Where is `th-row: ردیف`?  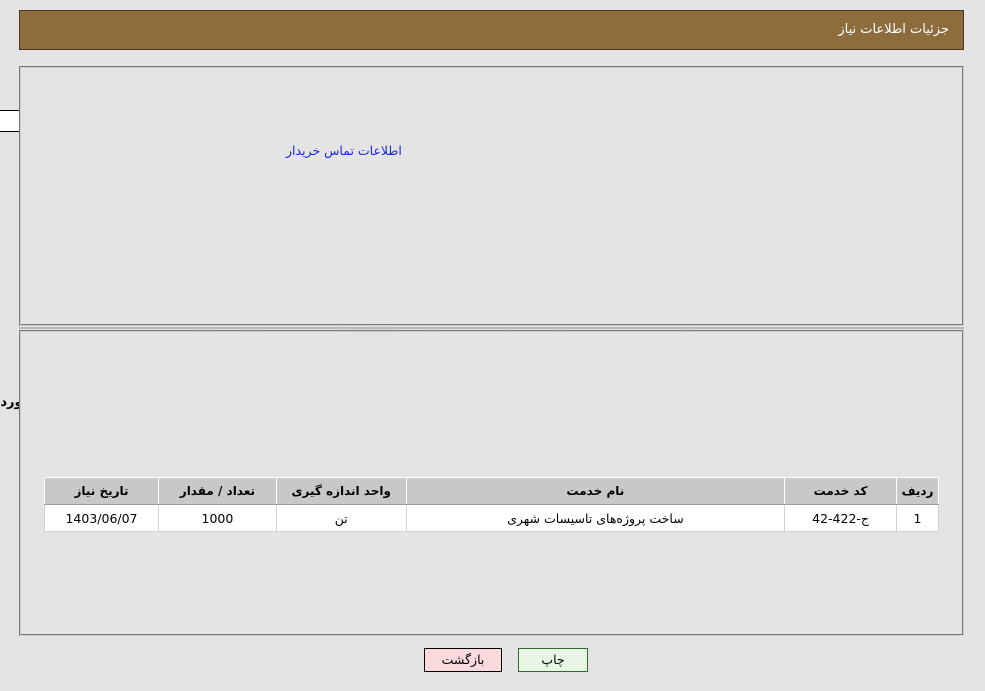 th-row: ردیف is located at coordinates (918, 491).